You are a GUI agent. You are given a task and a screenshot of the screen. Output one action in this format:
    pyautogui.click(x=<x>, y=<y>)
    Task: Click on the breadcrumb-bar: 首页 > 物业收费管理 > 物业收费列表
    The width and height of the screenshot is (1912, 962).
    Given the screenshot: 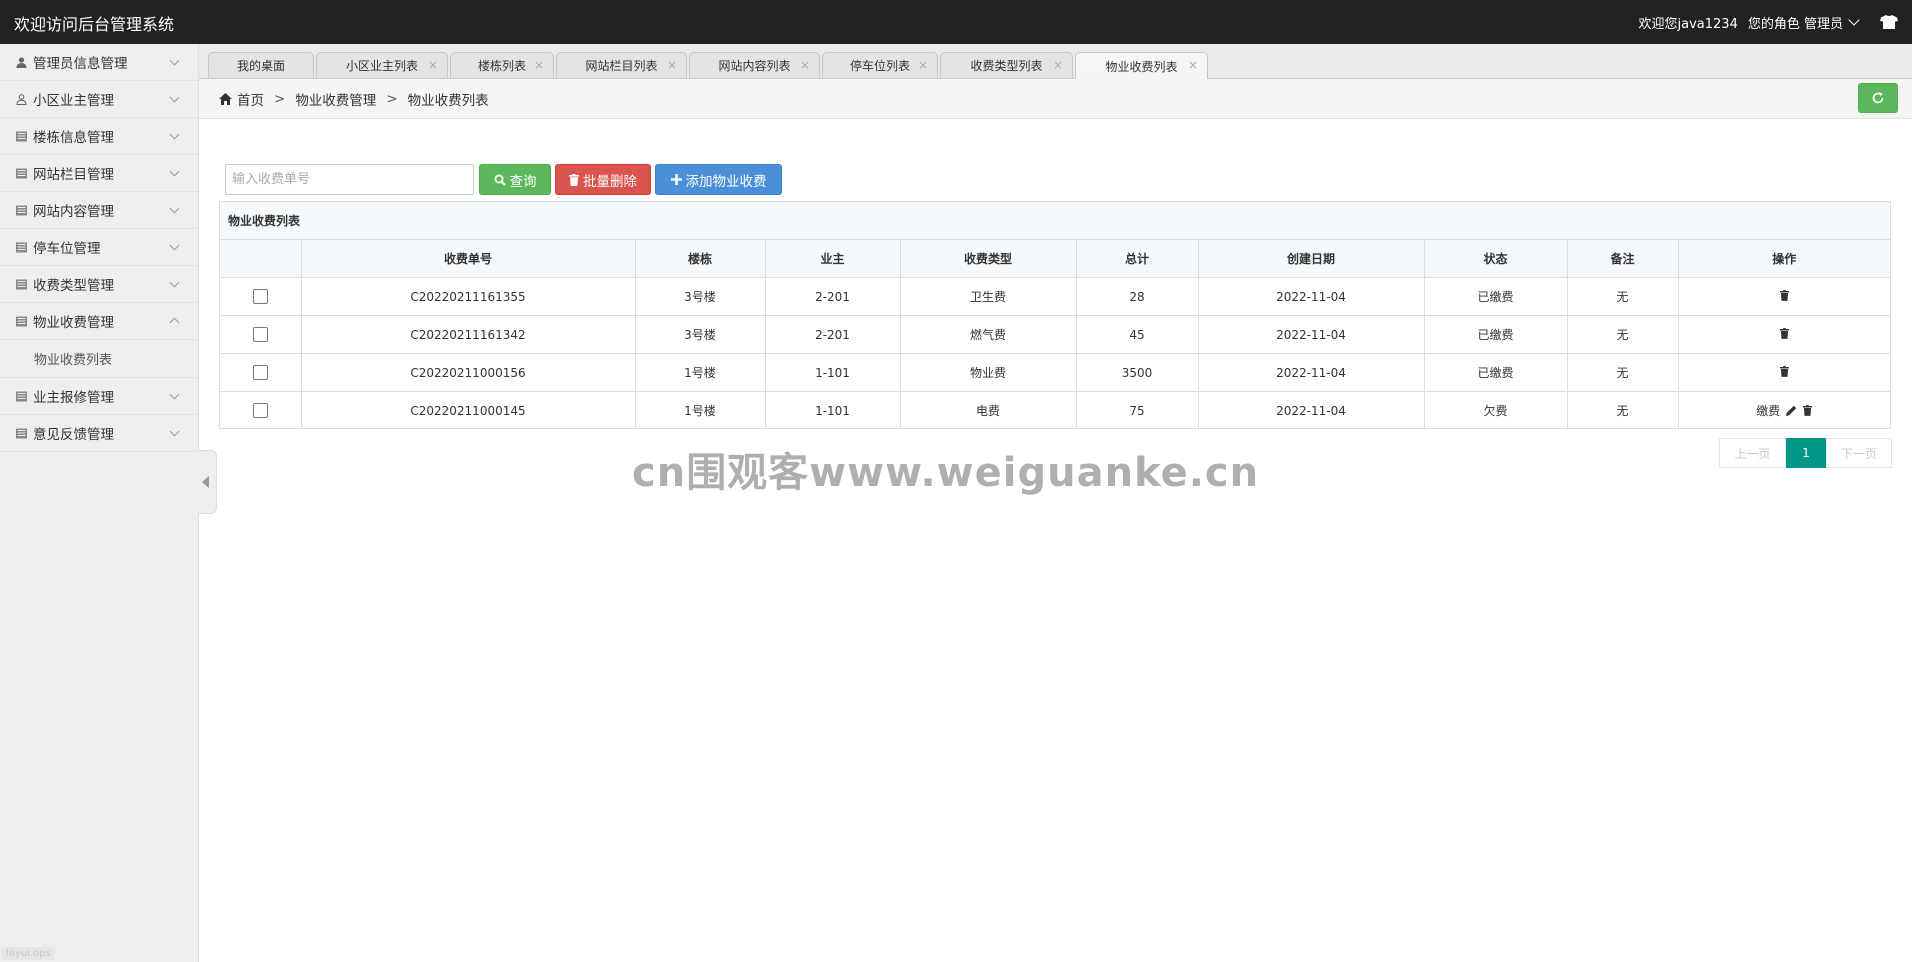 What is the action you would take?
    pyautogui.click(x=1055, y=99)
    